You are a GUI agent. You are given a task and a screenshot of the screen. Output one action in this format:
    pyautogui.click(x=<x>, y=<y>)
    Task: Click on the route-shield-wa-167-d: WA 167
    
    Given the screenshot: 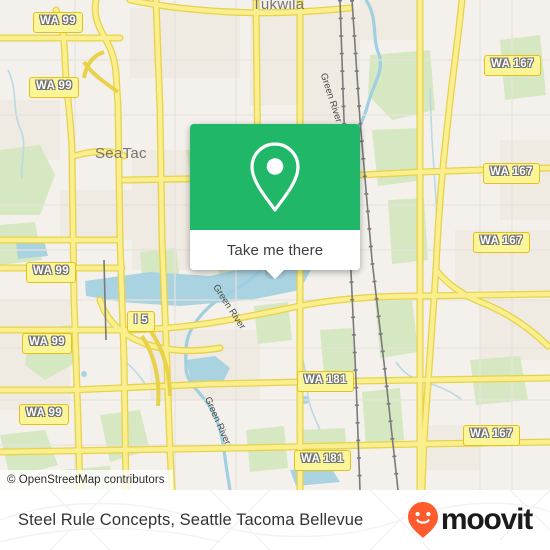 What is the action you would take?
    pyautogui.click(x=491, y=435)
    